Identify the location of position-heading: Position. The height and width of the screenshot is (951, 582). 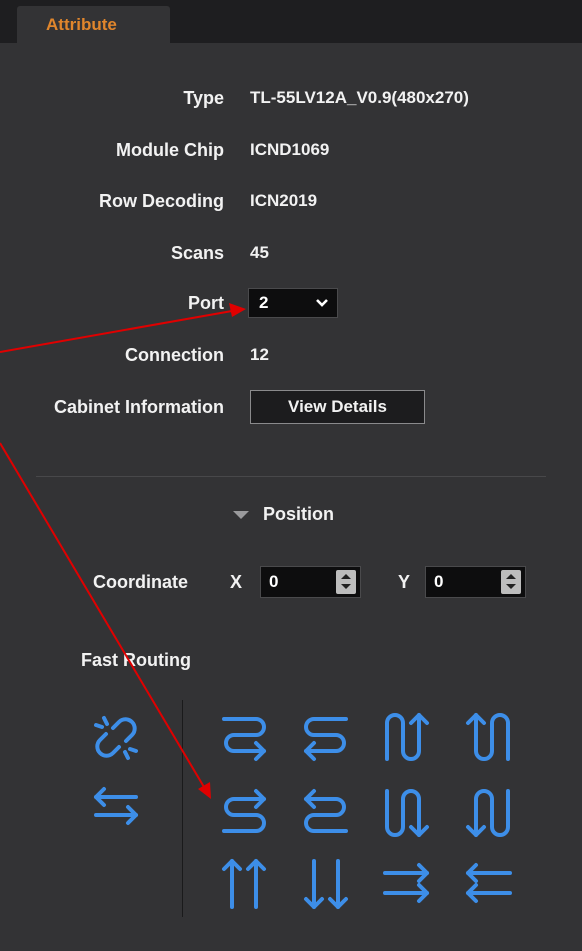
(298, 514).